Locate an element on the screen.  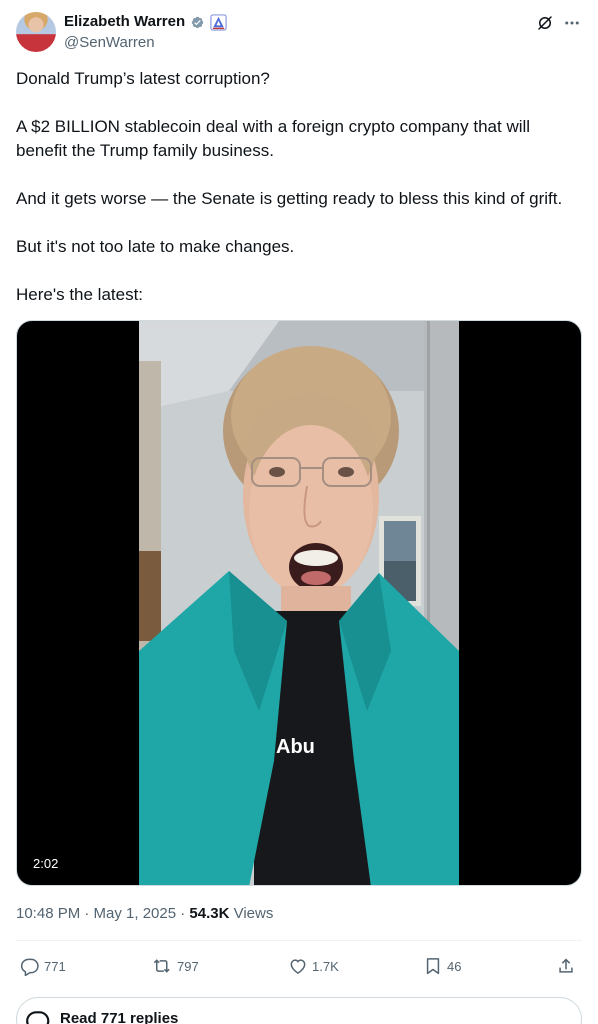
name-row: Elizabeth Warren is located at coordinates (145, 22).